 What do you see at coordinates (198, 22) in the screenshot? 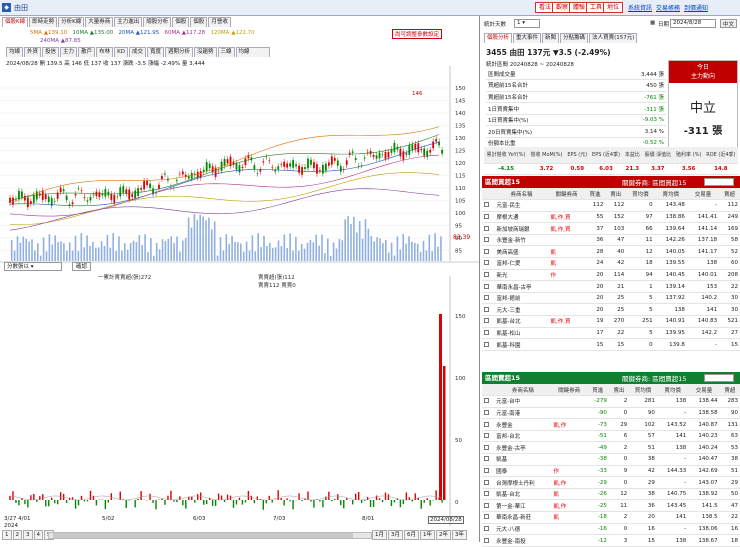
I see `tab-stock-2: 個股` at bounding box center [198, 22].